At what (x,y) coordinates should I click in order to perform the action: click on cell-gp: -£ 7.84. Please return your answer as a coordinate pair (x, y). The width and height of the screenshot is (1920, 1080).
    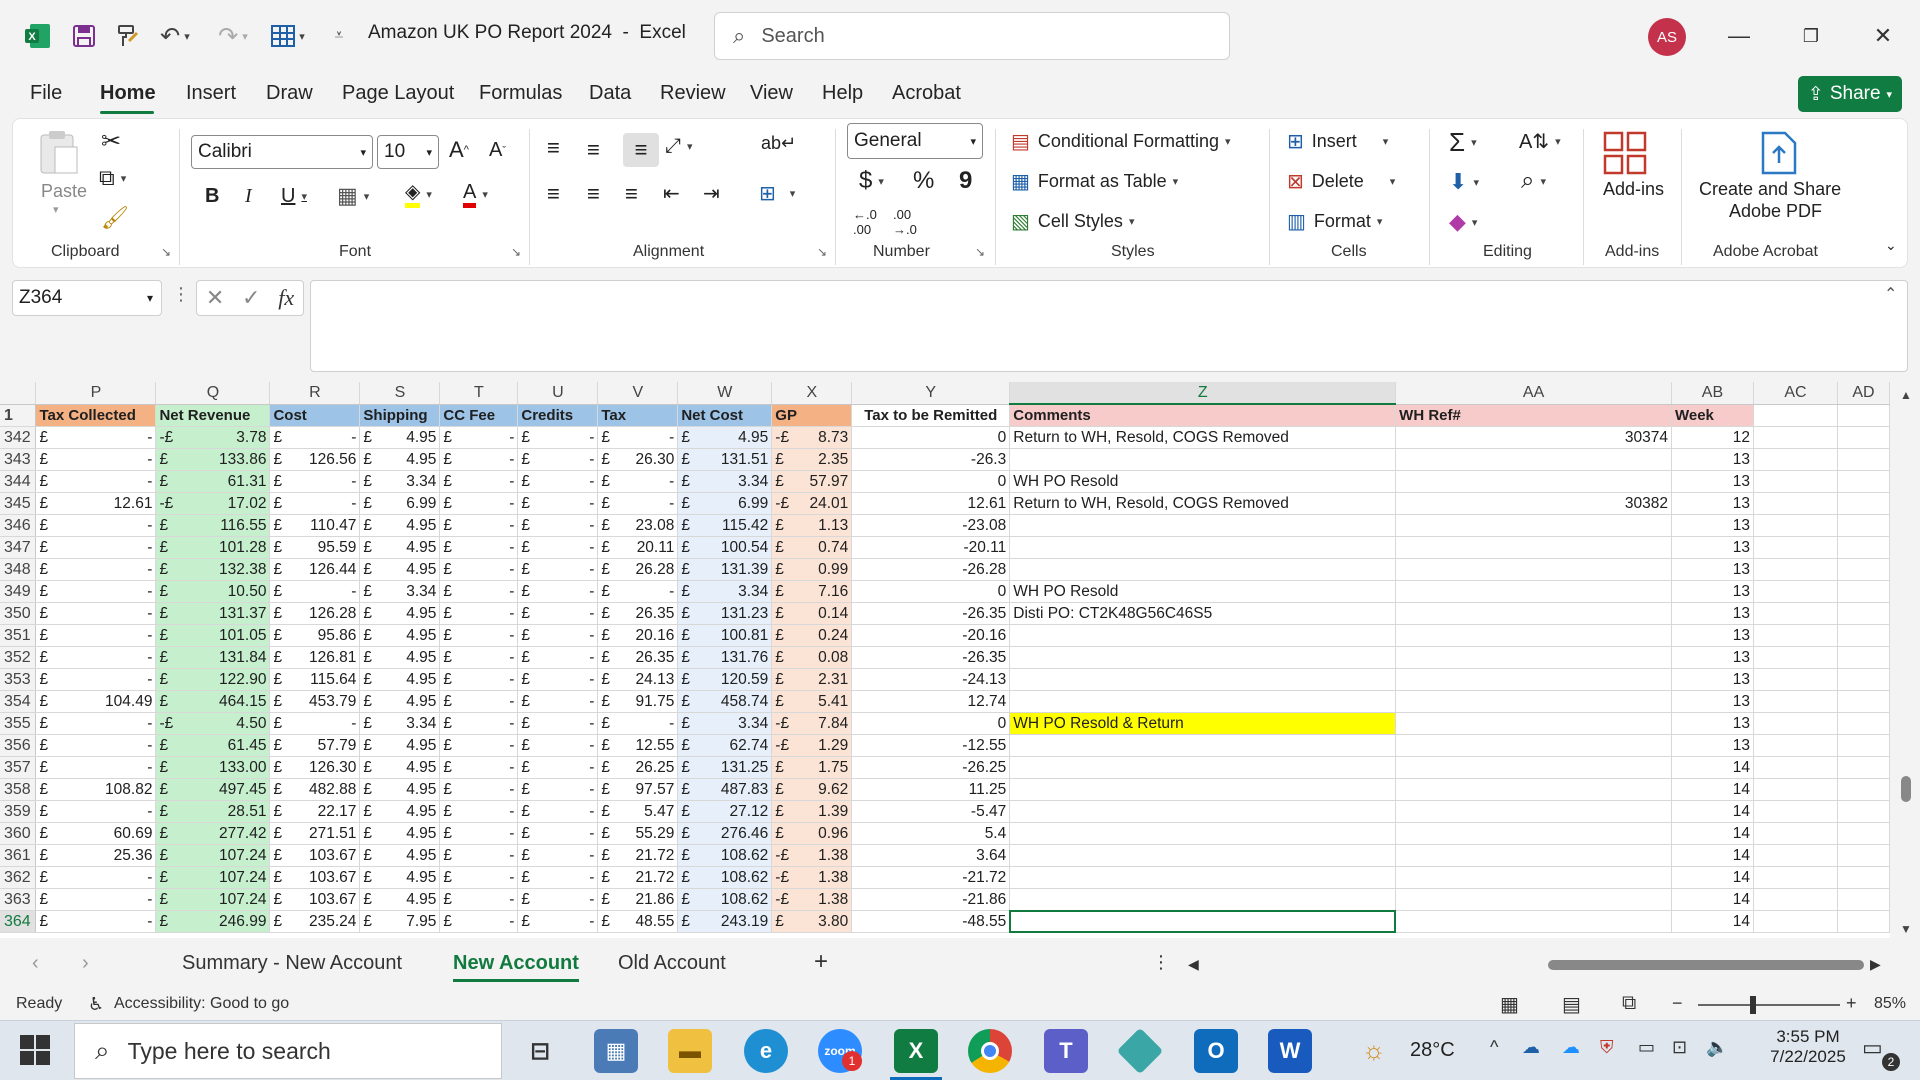
    Looking at the image, I should click on (812, 723).